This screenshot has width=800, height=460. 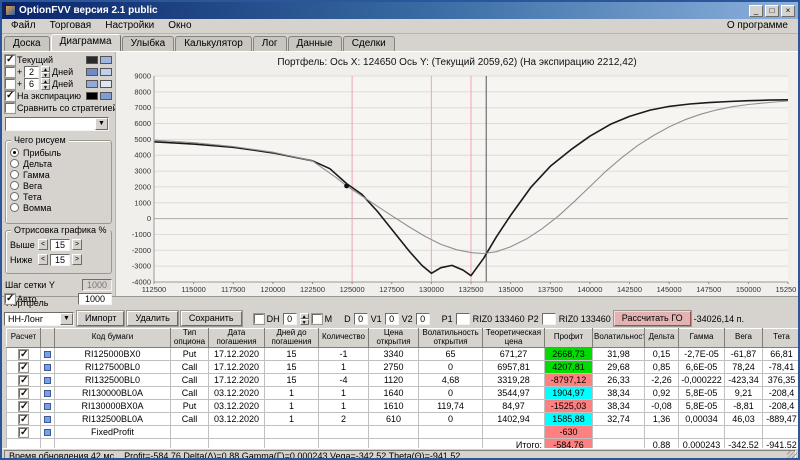 I want to click on column-header: Тета, so click(x=780, y=338).